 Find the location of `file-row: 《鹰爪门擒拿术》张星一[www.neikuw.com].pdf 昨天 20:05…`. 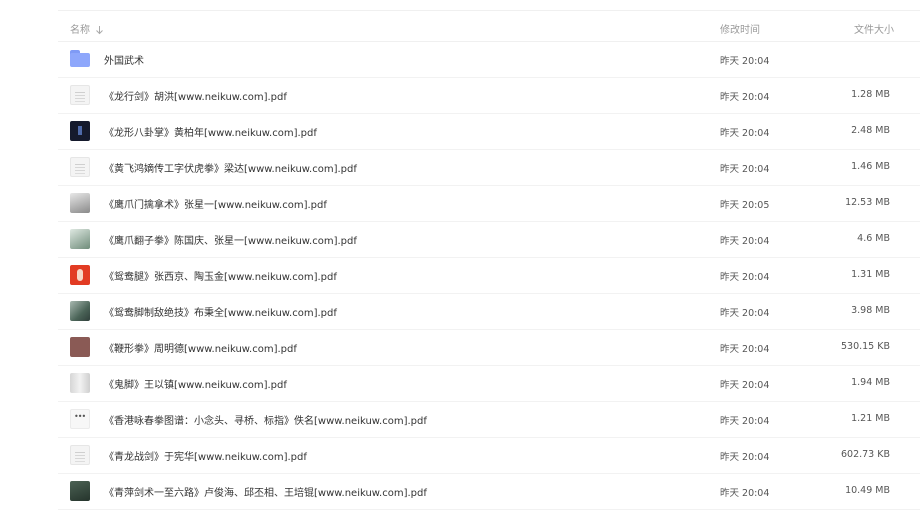

file-row: 《鹰爪门擒拿术》张星一[www.neikuw.com].pdf 昨天 20:05… is located at coordinates (489, 203).